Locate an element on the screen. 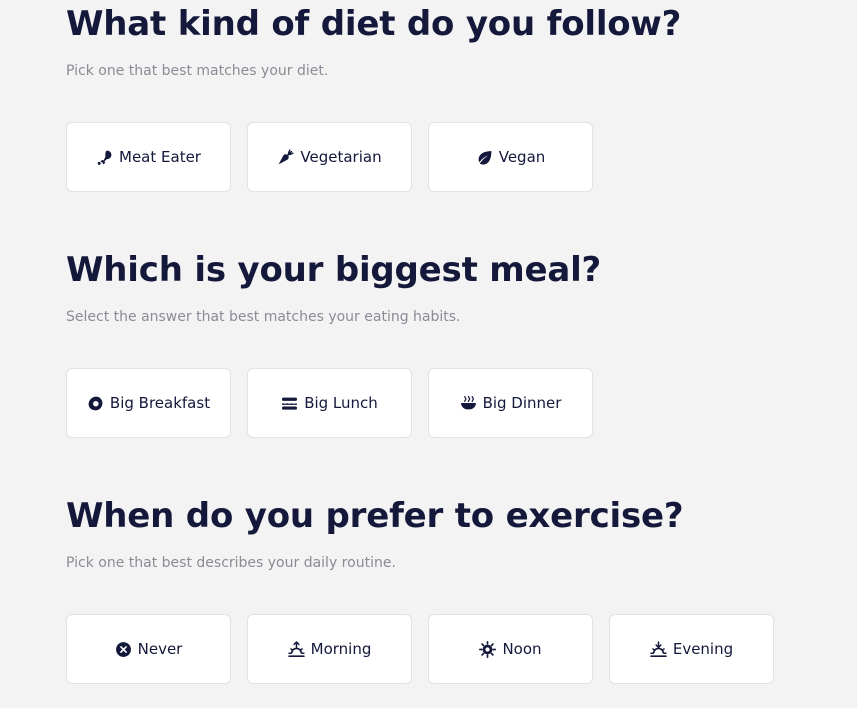 This screenshot has width=857, height=708. egg-icon is located at coordinates (95, 403).